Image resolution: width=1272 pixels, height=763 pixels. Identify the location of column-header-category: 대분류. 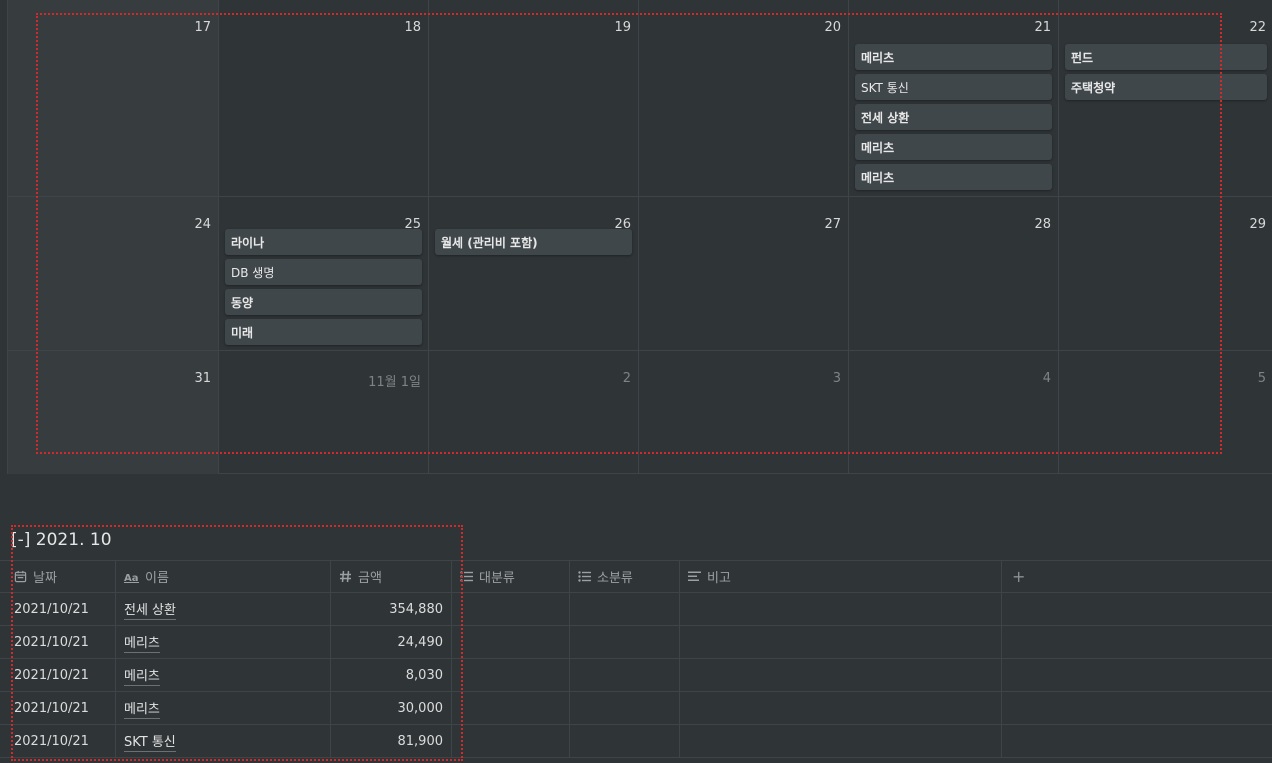
(511, 576).